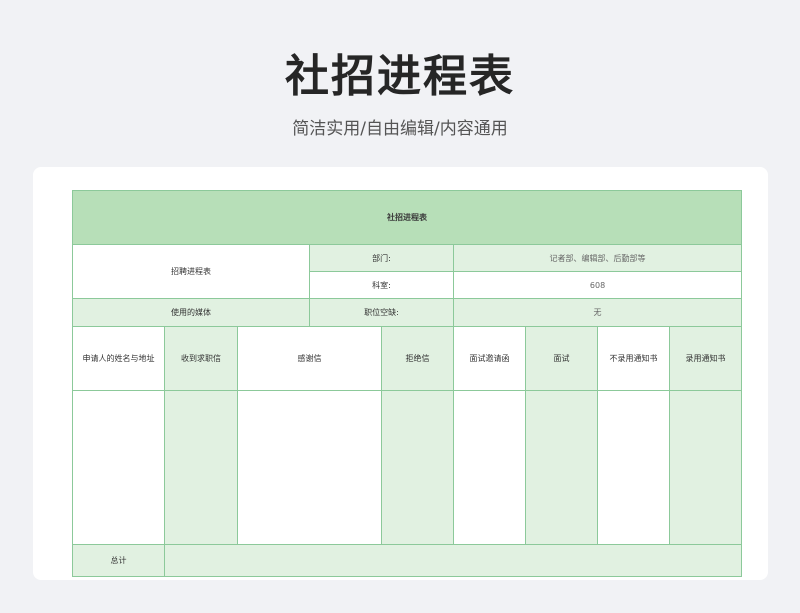  Describe the element at coordinates (381, 312) in the screenshot. I see `vacancy-label-cell: 职位空缺:` at that location.